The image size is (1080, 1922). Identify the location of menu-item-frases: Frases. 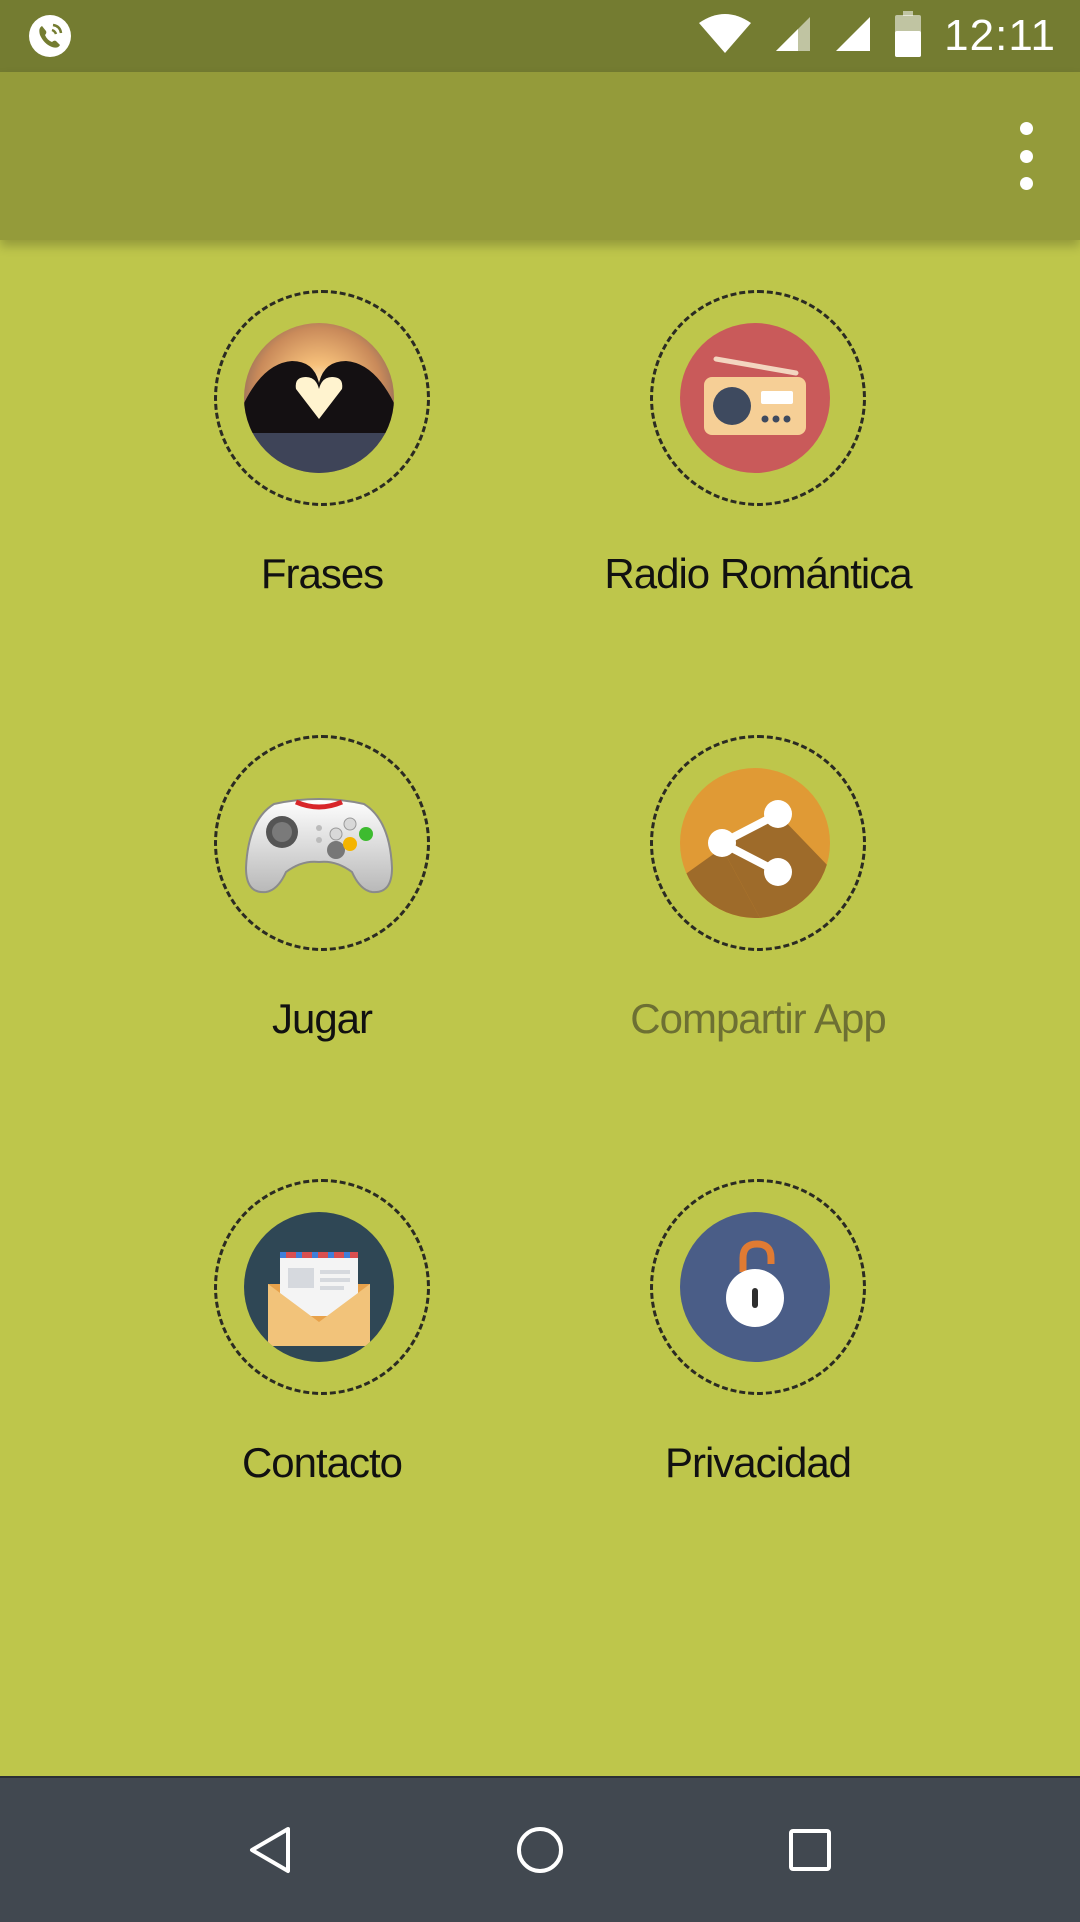
(322, 470).